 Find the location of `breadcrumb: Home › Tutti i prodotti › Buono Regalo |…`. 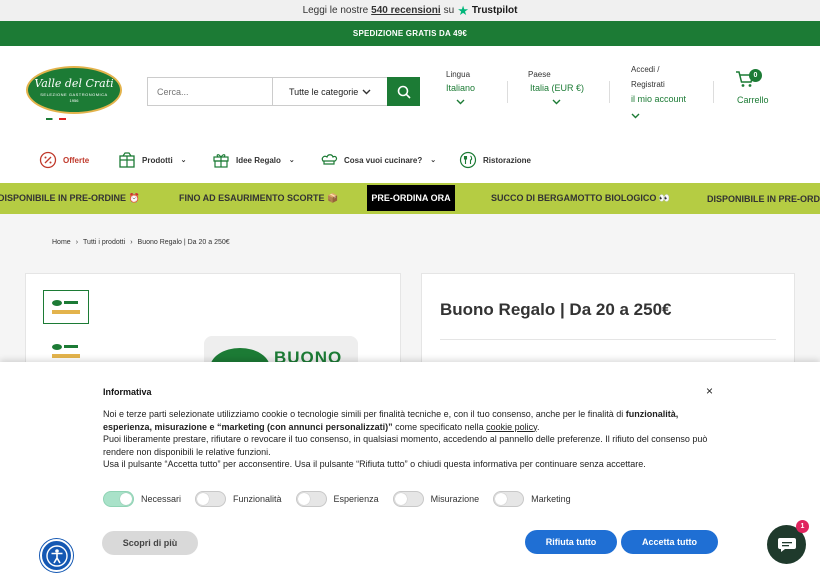

breadcrumb: Home › Tutti i prodotti › Buono Regalo |… is located at coordinates (141, 242).